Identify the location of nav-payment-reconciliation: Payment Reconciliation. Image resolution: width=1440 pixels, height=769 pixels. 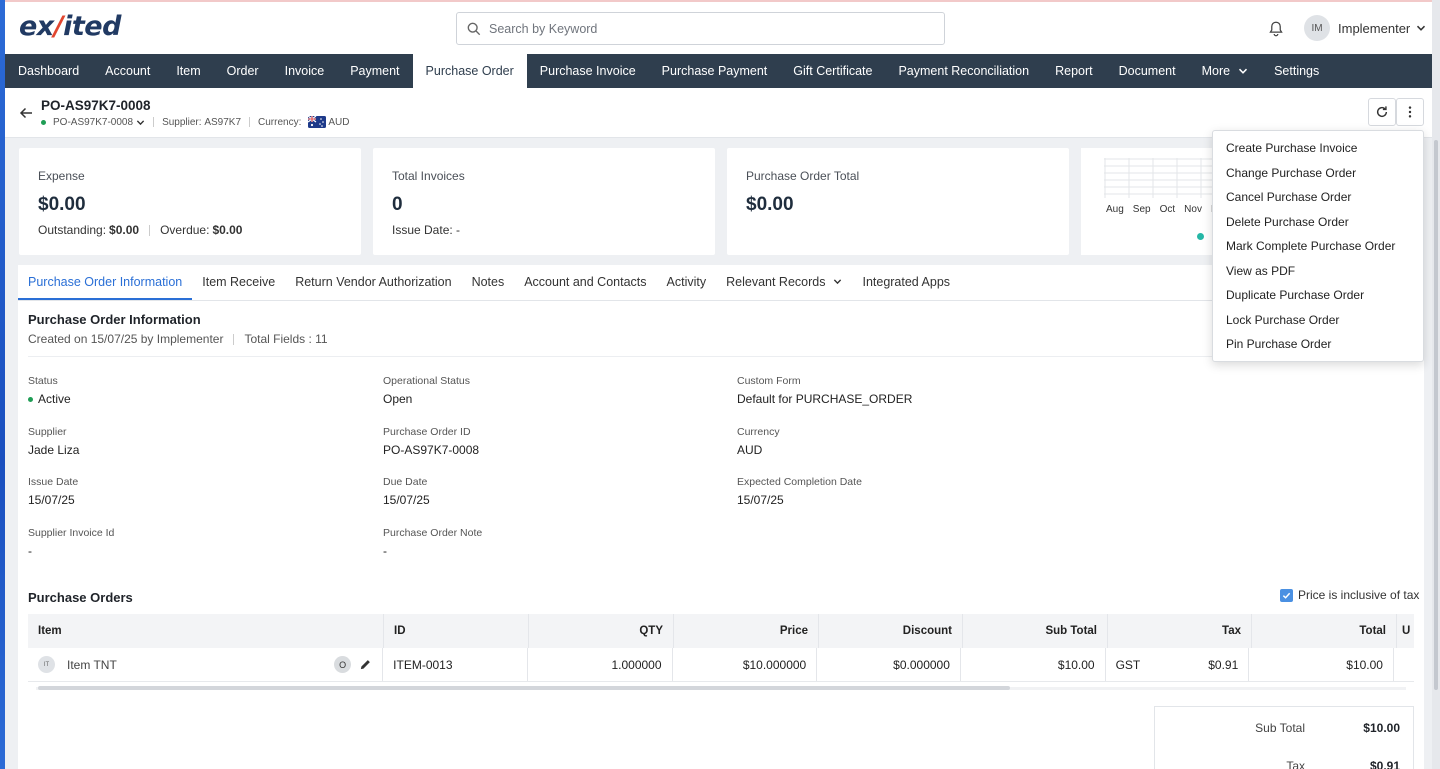
(963, 71).